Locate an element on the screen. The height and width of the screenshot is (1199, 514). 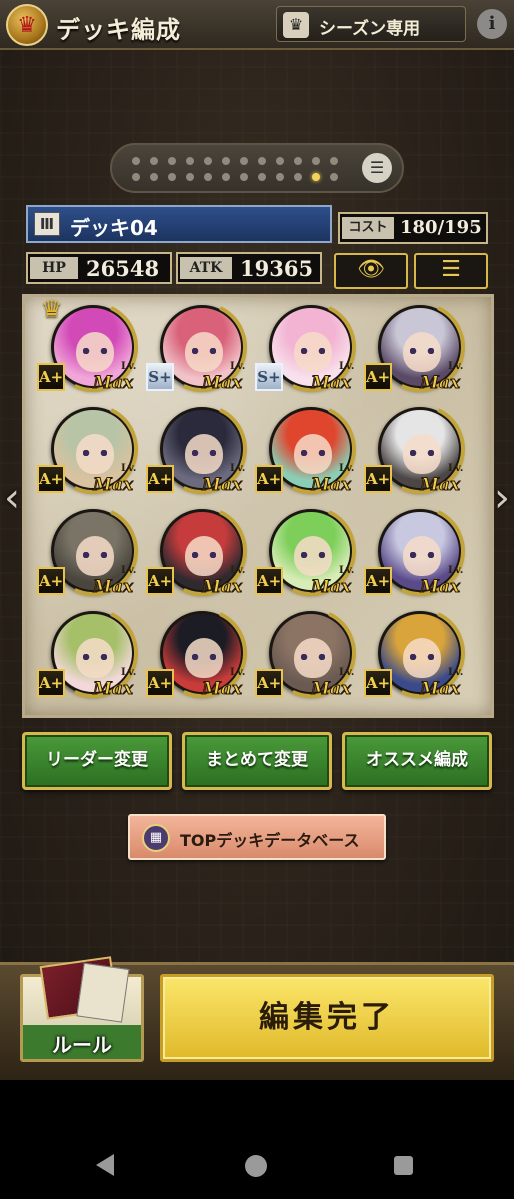
bulk-change-button: まとめて変更 is located at coordinates (257, 761).